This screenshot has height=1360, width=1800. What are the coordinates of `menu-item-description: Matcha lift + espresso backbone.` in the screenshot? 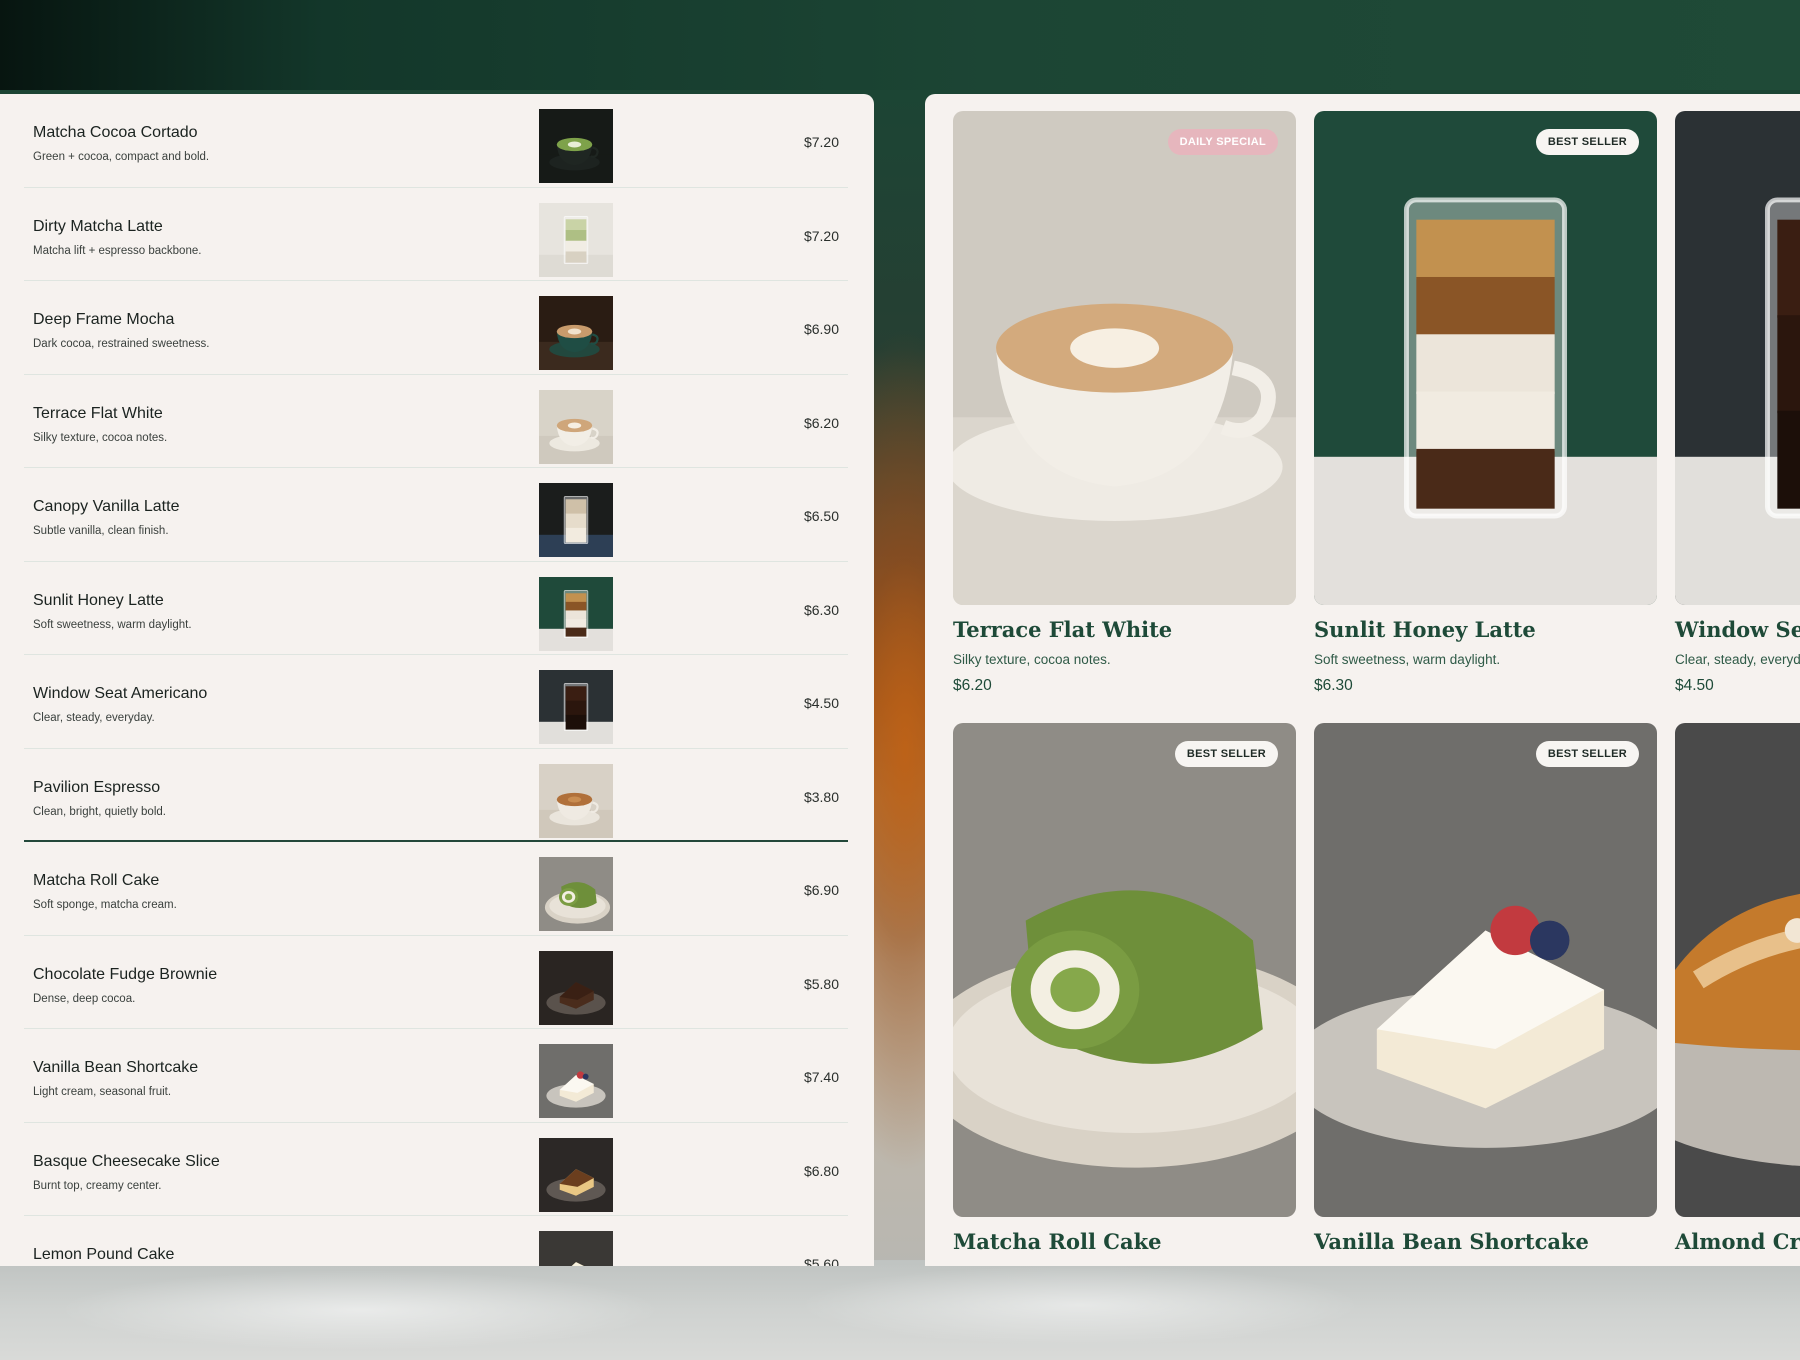 It's located at (117, 250).